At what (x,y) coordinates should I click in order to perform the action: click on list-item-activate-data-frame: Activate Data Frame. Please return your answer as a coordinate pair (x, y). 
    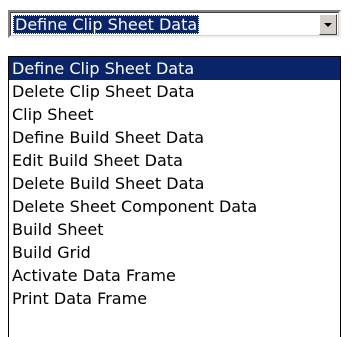
    Looking at the image, I should click on (174, 275).